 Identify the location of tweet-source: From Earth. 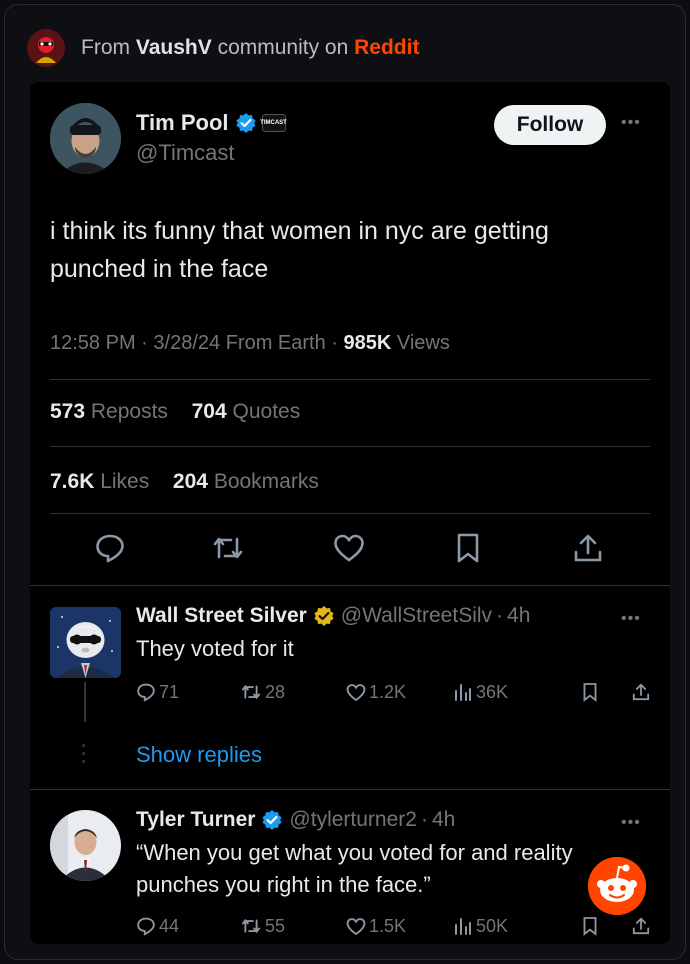
(275, 343).